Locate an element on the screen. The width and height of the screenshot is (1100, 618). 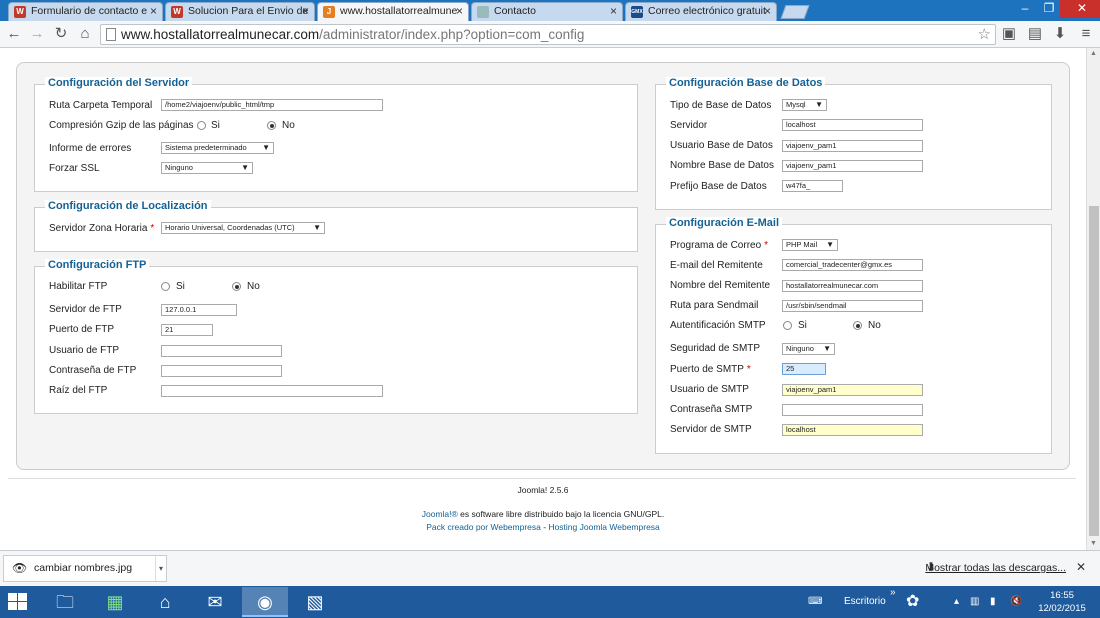
tab-gmx: GMX Correo electrónico gratuit × is located at coordinates (701, 11).